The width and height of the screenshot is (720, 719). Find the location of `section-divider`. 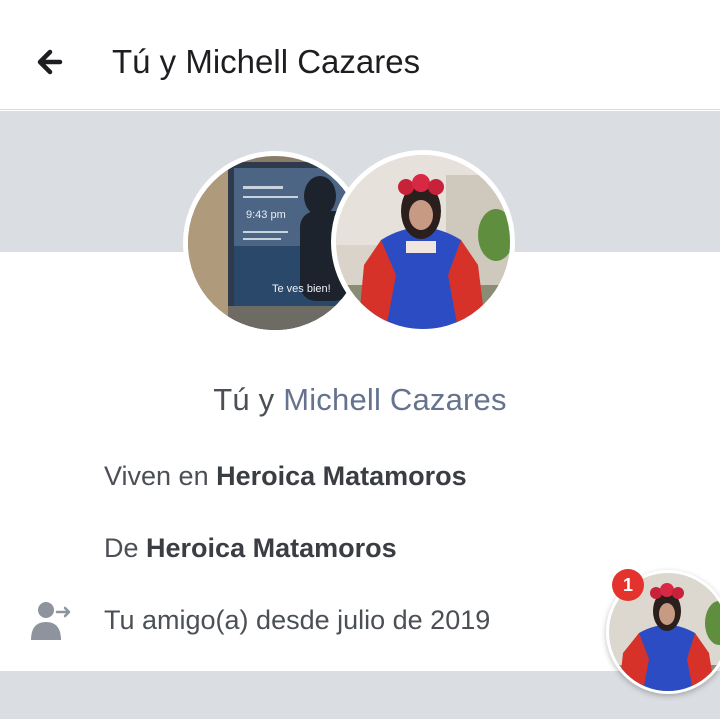

section-divider is located at coordinates (360, 695).